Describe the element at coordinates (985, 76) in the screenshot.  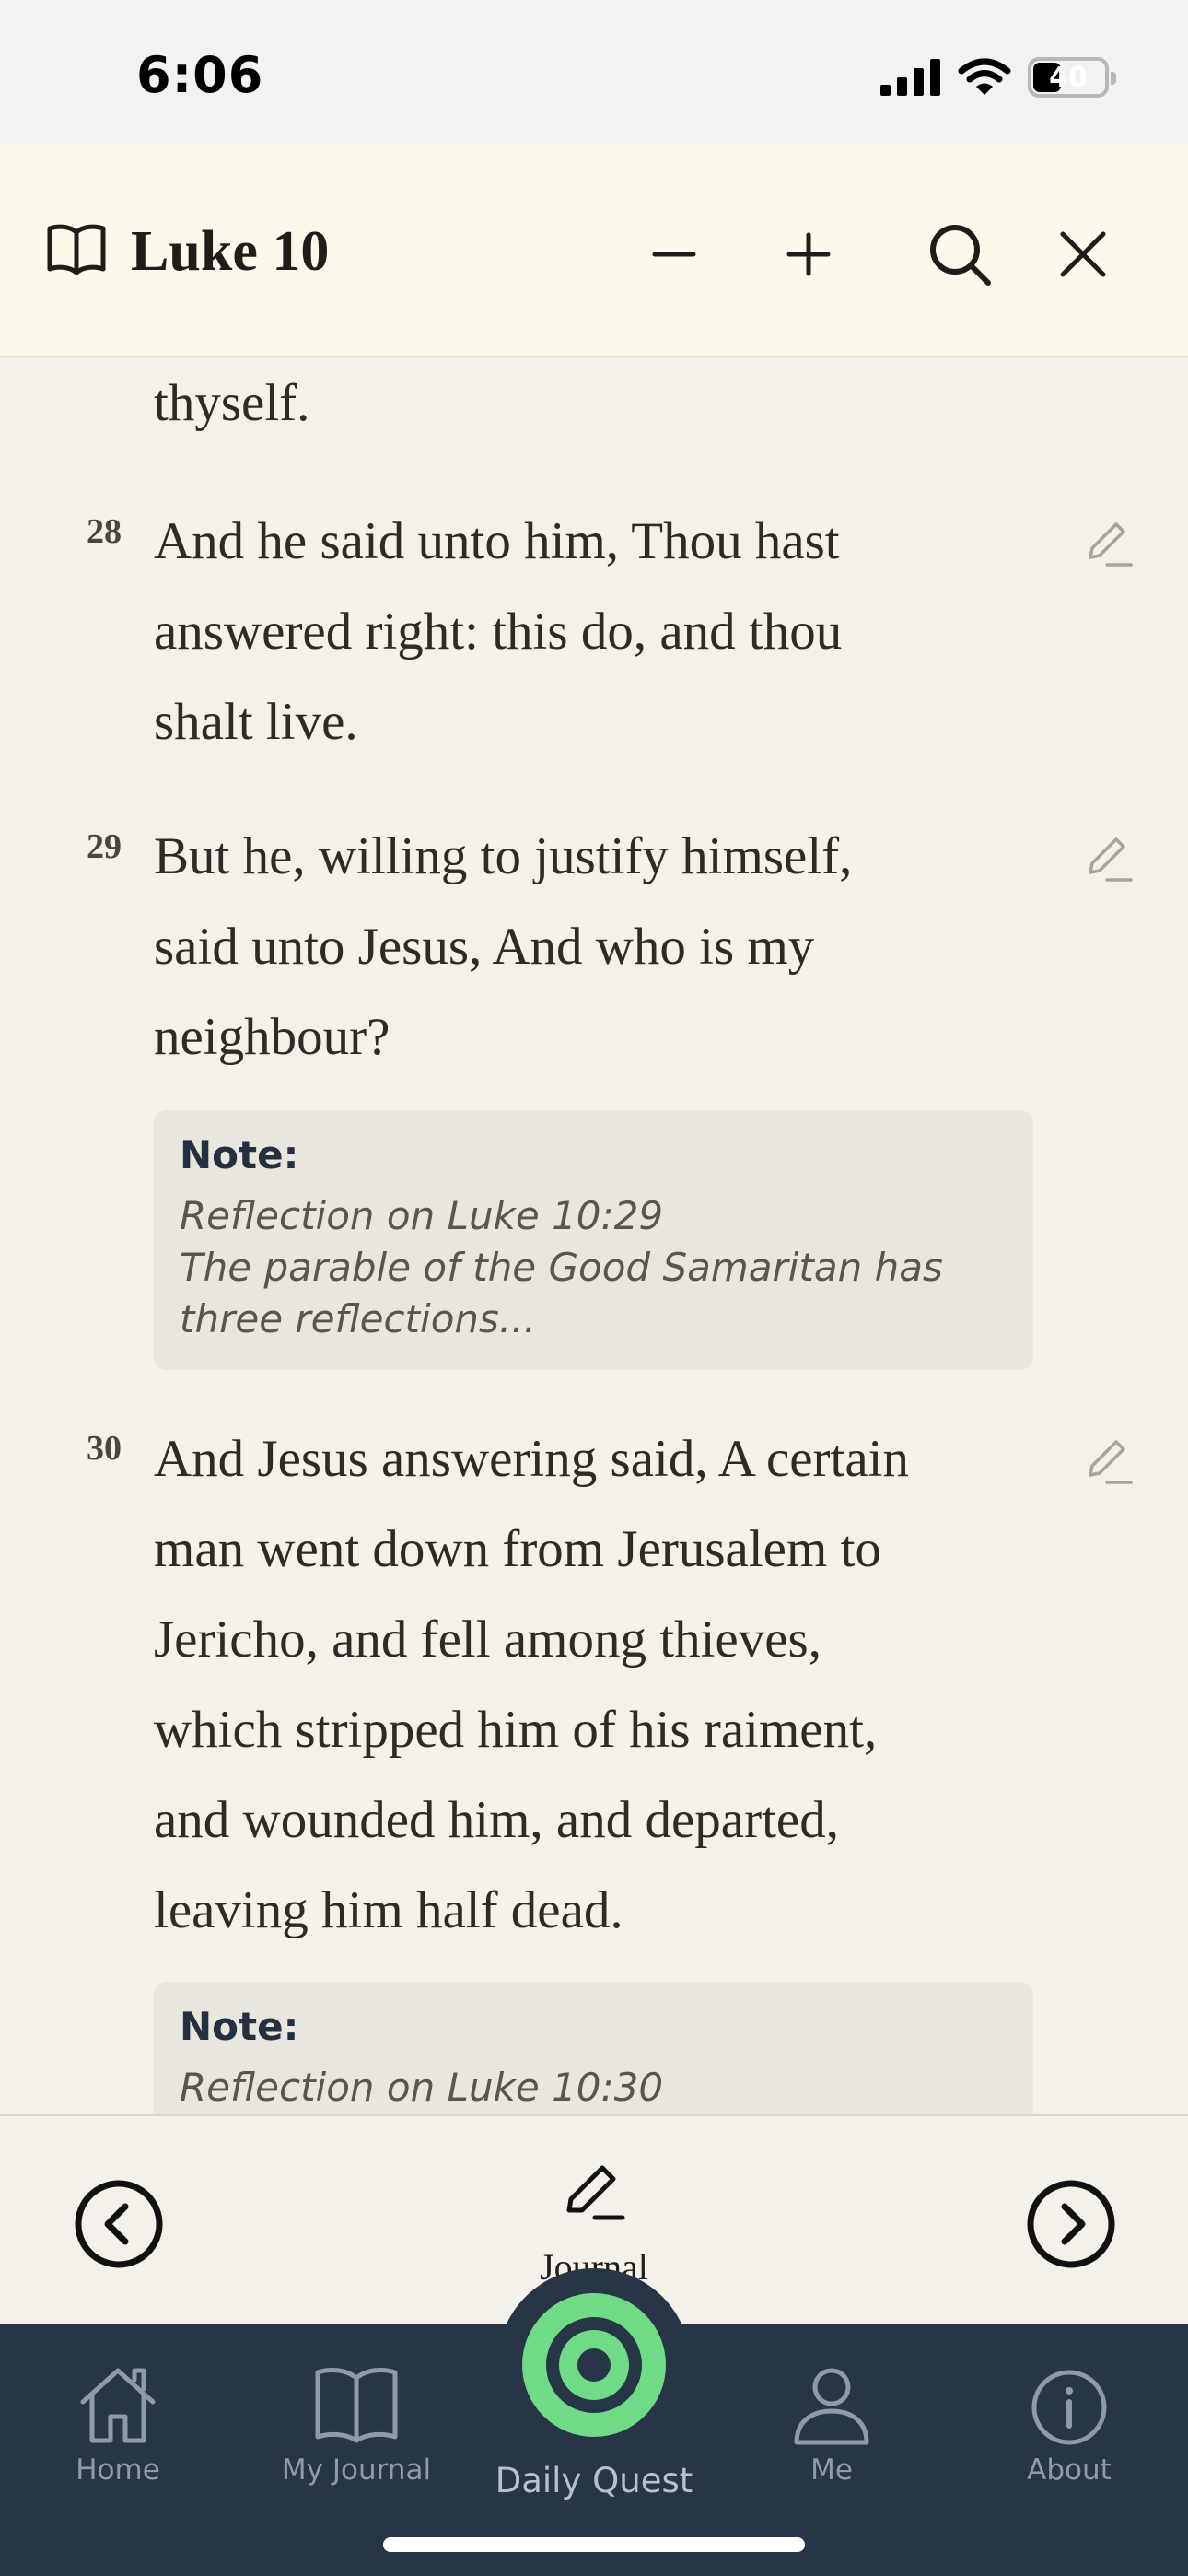
I see `wifi-icon` at that location.